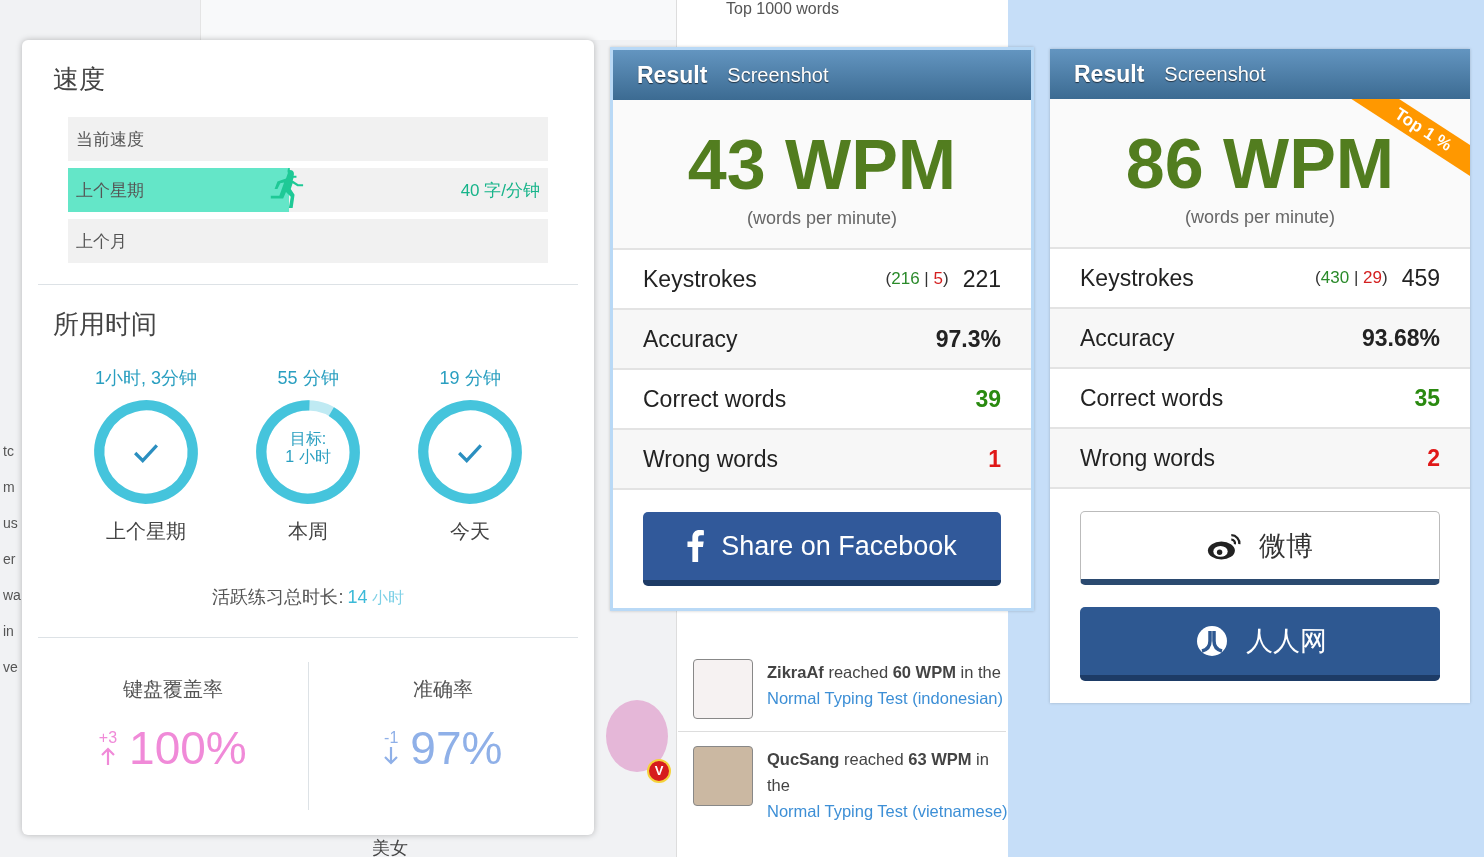 The height and width of the screenshot is (857, 1484). Describe the element at coordinates (278, 597) in the screenshot. I see `total-label: 活跃练习总时长:` at that location.